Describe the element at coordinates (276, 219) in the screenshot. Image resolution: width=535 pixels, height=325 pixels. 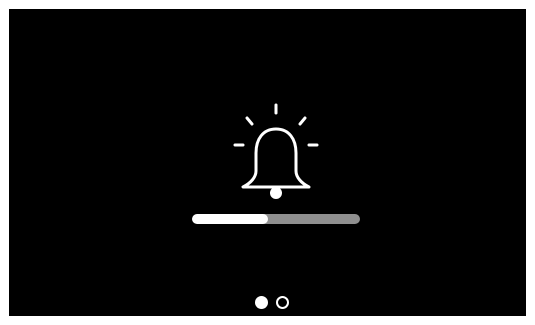
I see `progress-bar` at that location.